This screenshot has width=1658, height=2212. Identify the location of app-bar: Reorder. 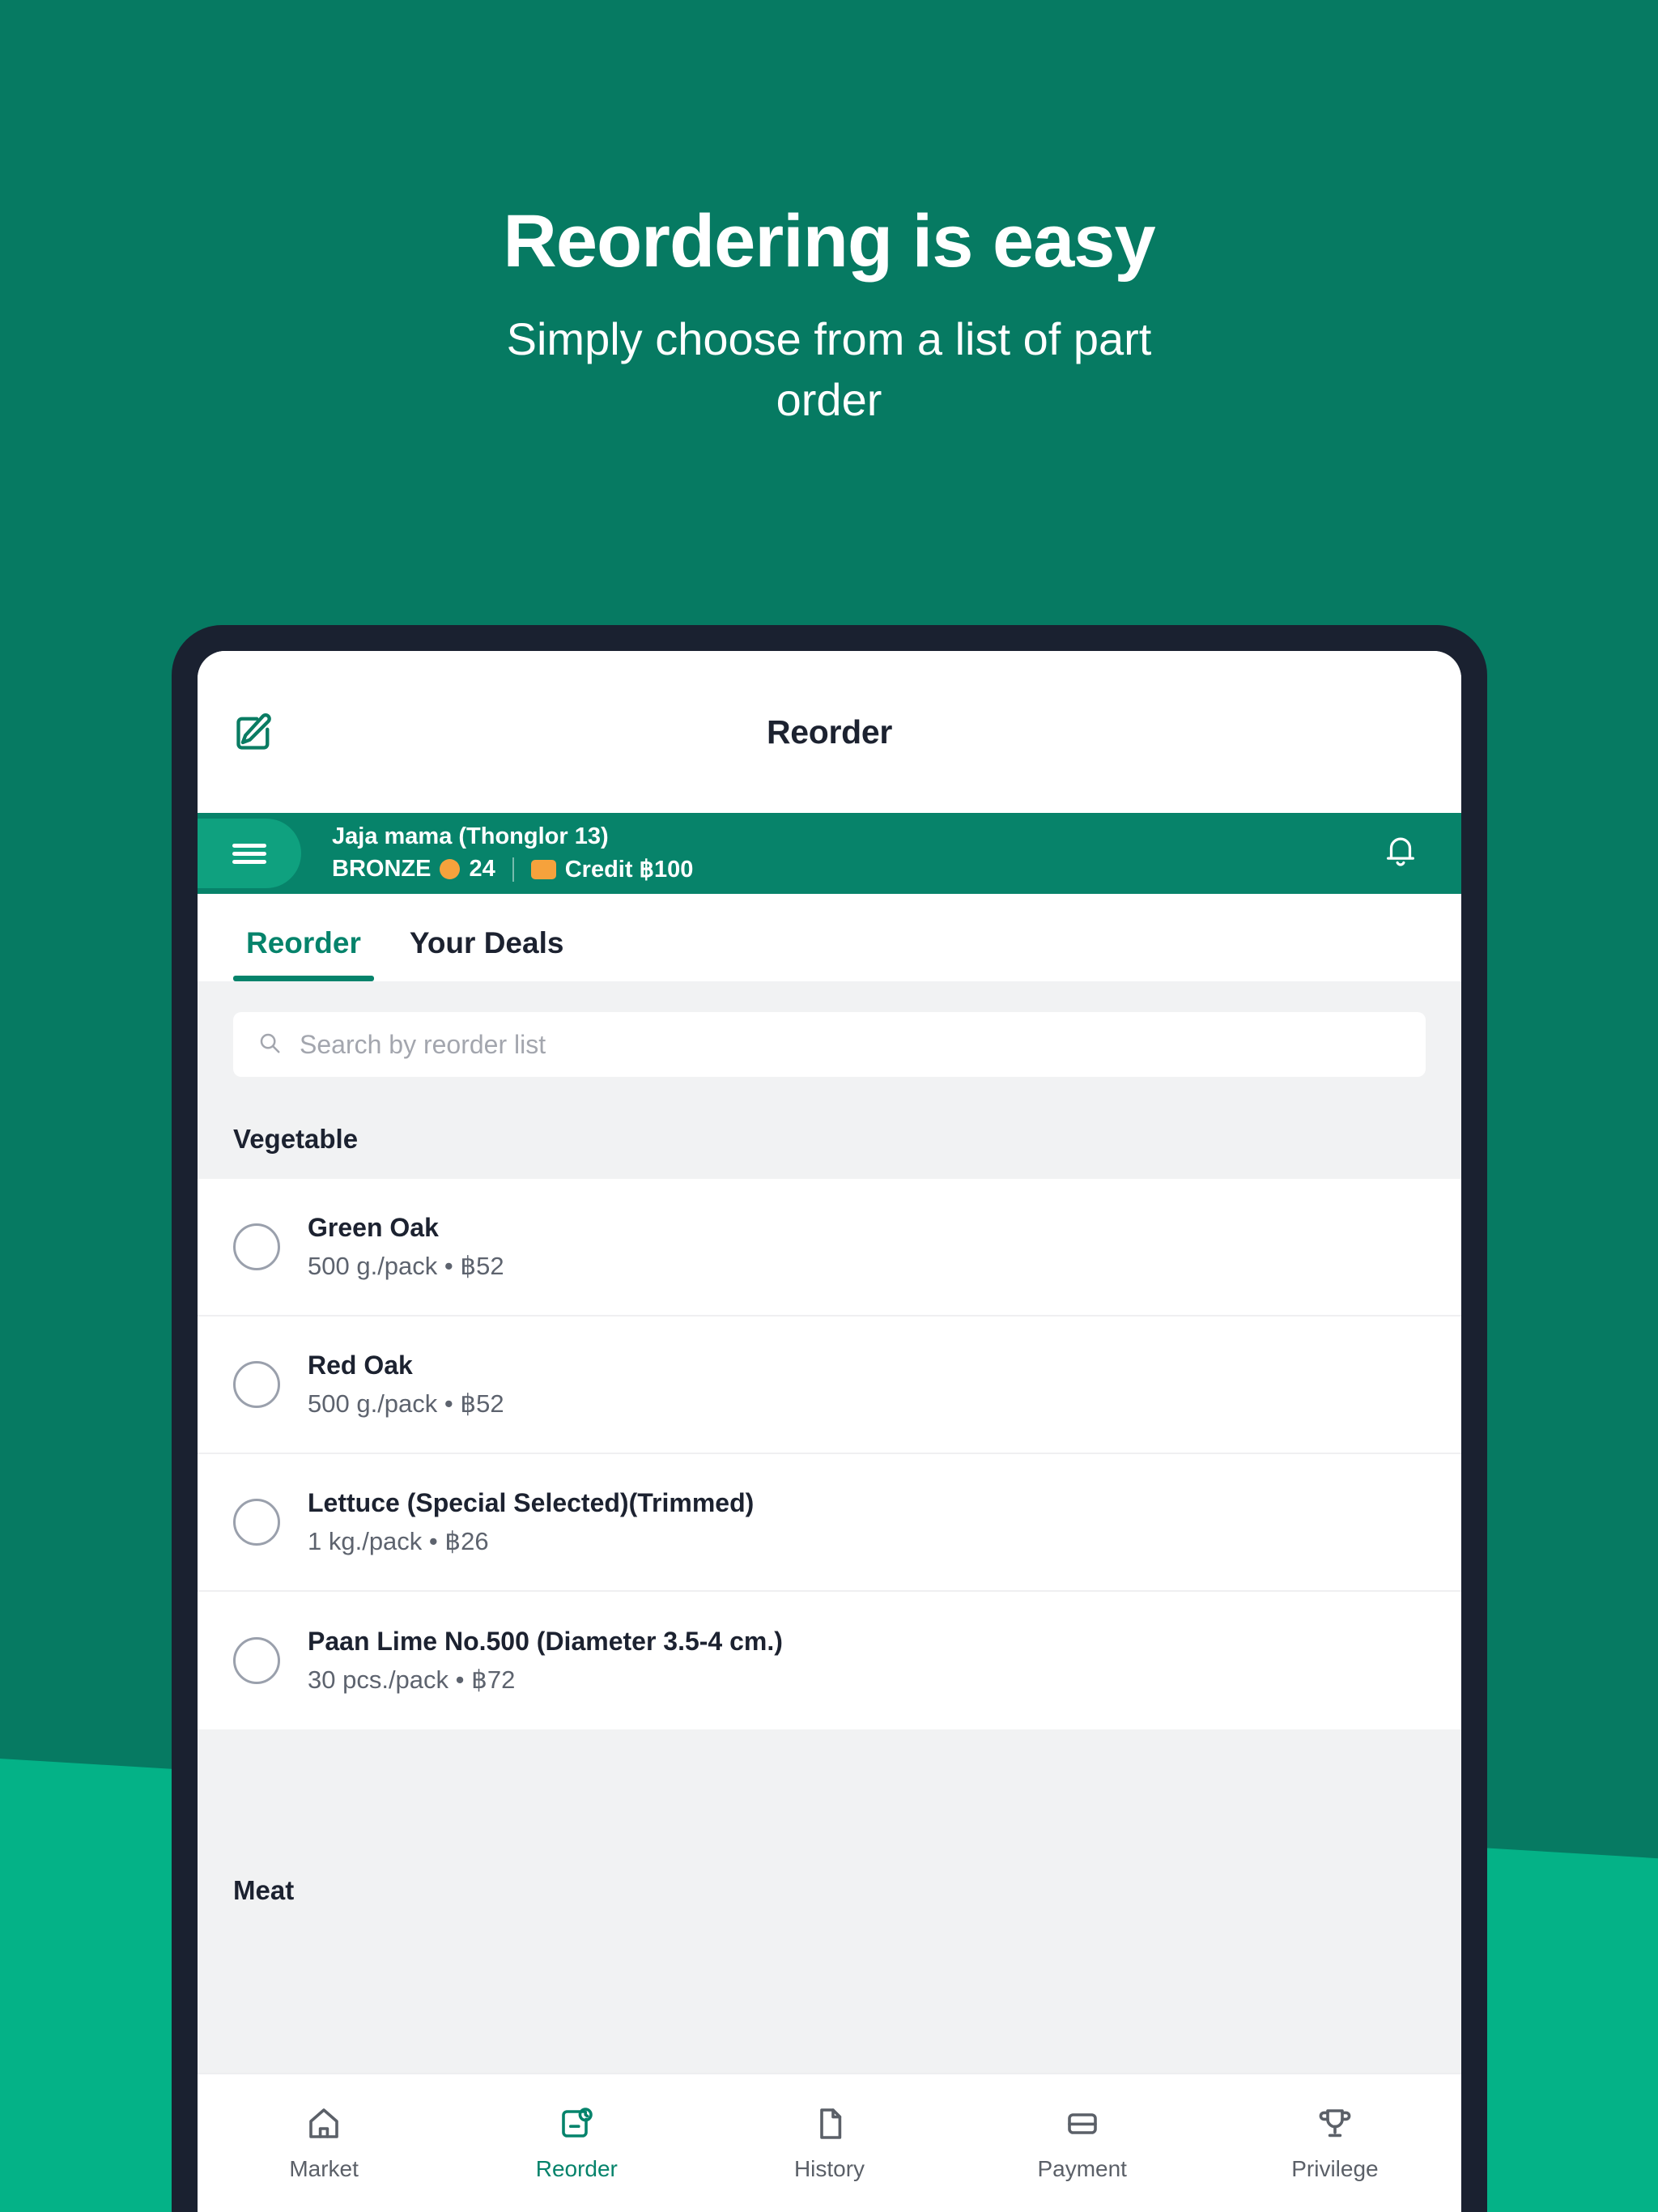
(829, 732).